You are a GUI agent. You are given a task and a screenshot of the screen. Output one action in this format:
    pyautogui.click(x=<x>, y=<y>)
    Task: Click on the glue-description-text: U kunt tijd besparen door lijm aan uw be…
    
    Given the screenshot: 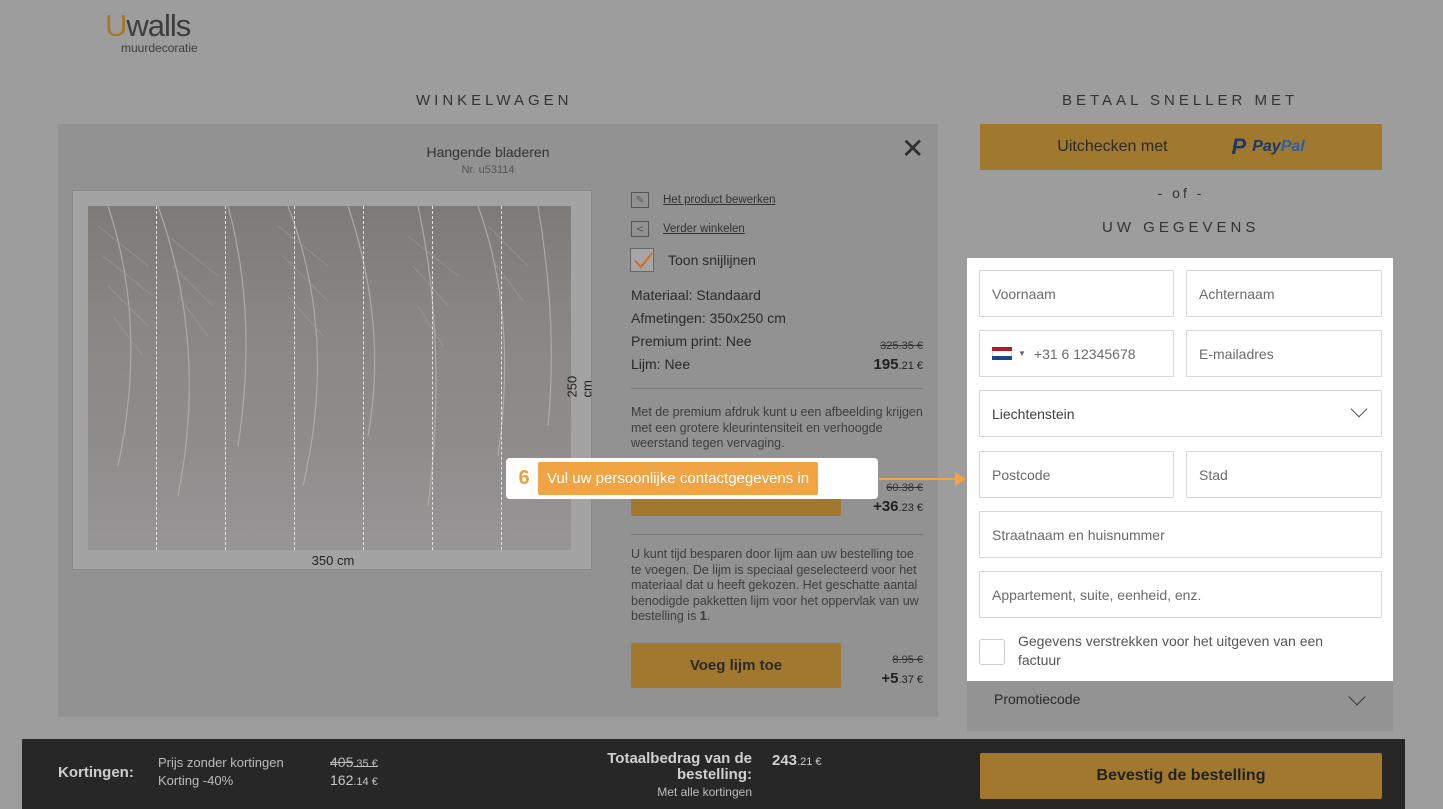 What is the action you would take?
    pyautogui.click(x=775, y=585)
    